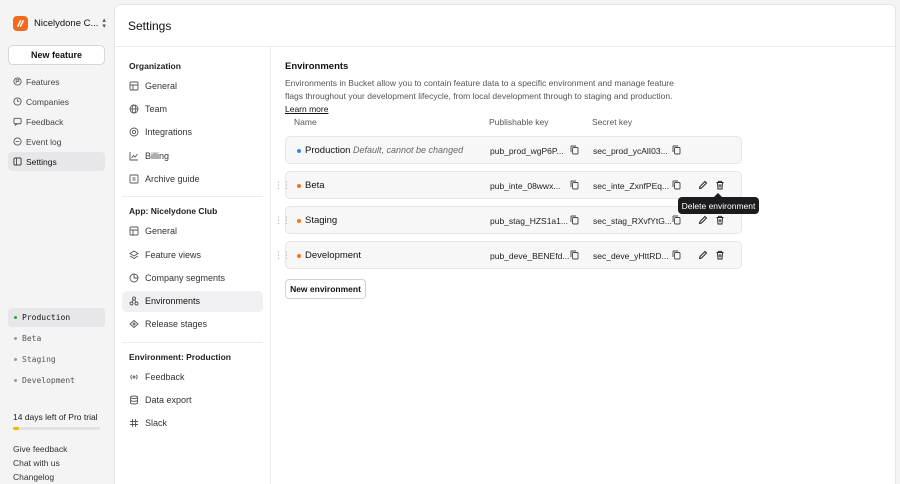 The height and width of the screenshot is (484, 900). I want to click on column-header-name: Name, so click(305, 122).